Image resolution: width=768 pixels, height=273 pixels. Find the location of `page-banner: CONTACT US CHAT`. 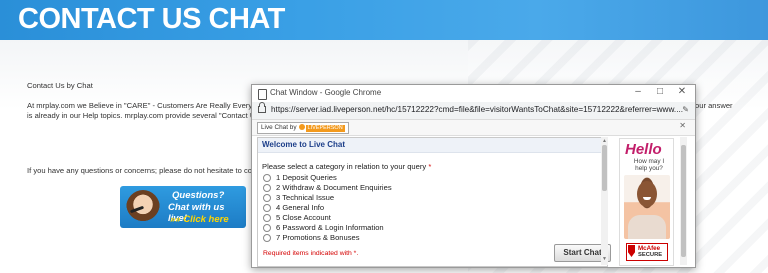

page-banner: CONTACT US CHAT is located at coordinates (384, 20).